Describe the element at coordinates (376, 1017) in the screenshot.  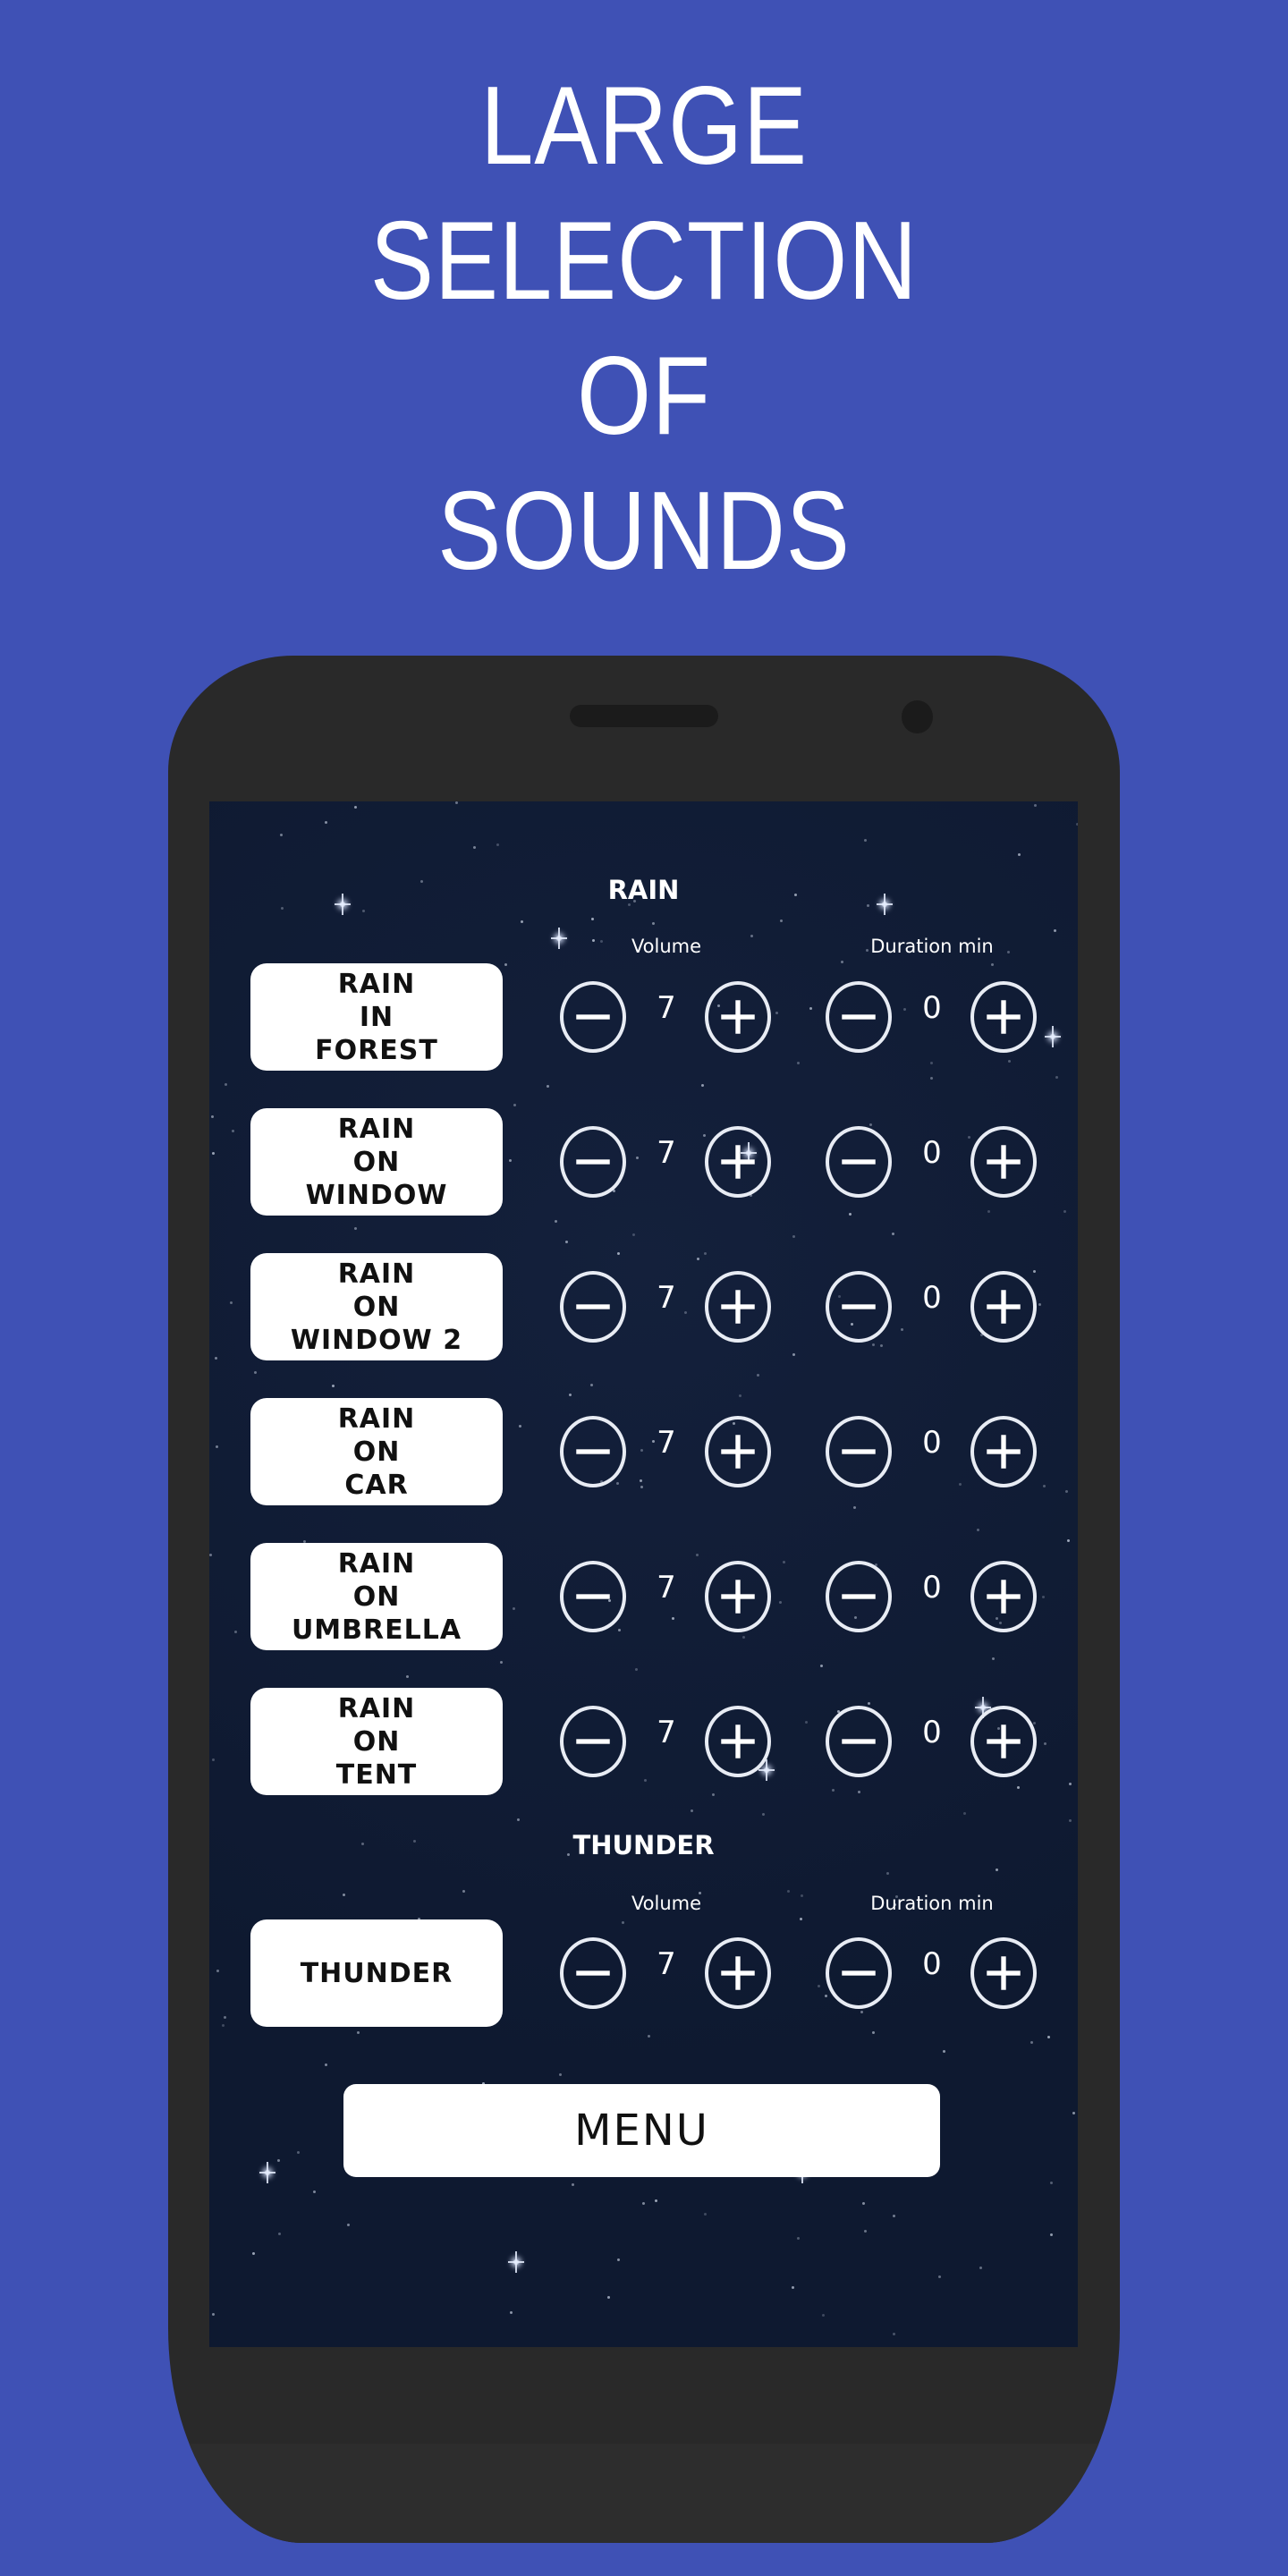
I see `sound-toggle-button: RAIN IN FOREST` at that location.